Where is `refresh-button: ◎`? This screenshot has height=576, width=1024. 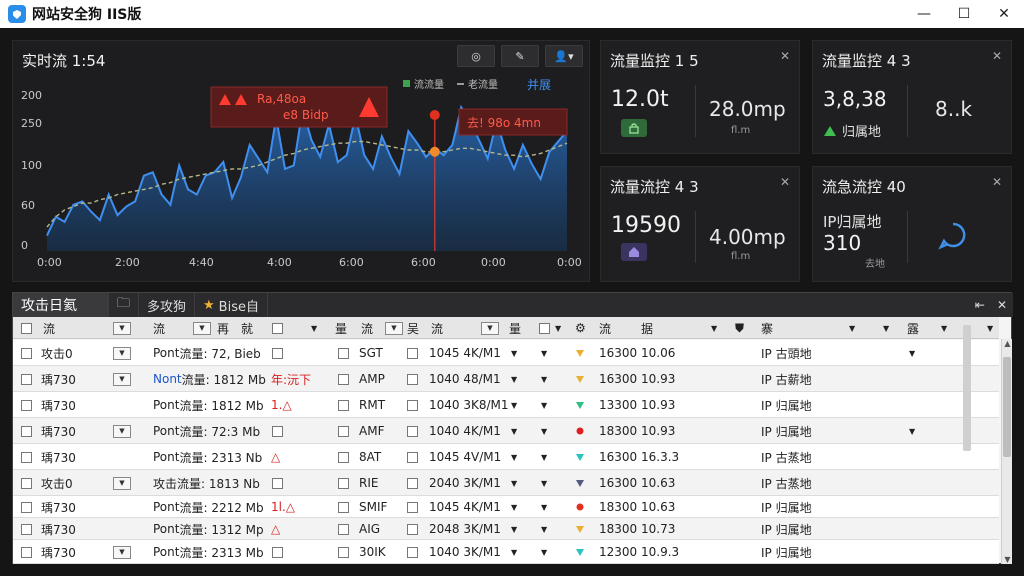 refresh-button: ◎ is located at coordinates (476, 56).